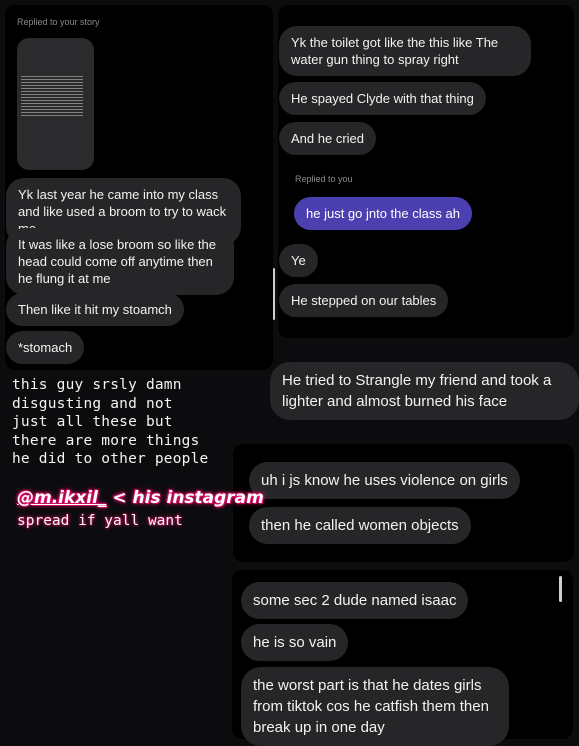 The image size is (579, 746). I want to click on middle-message-1: uh i js know he uses violence on girls, so click(384, 480).